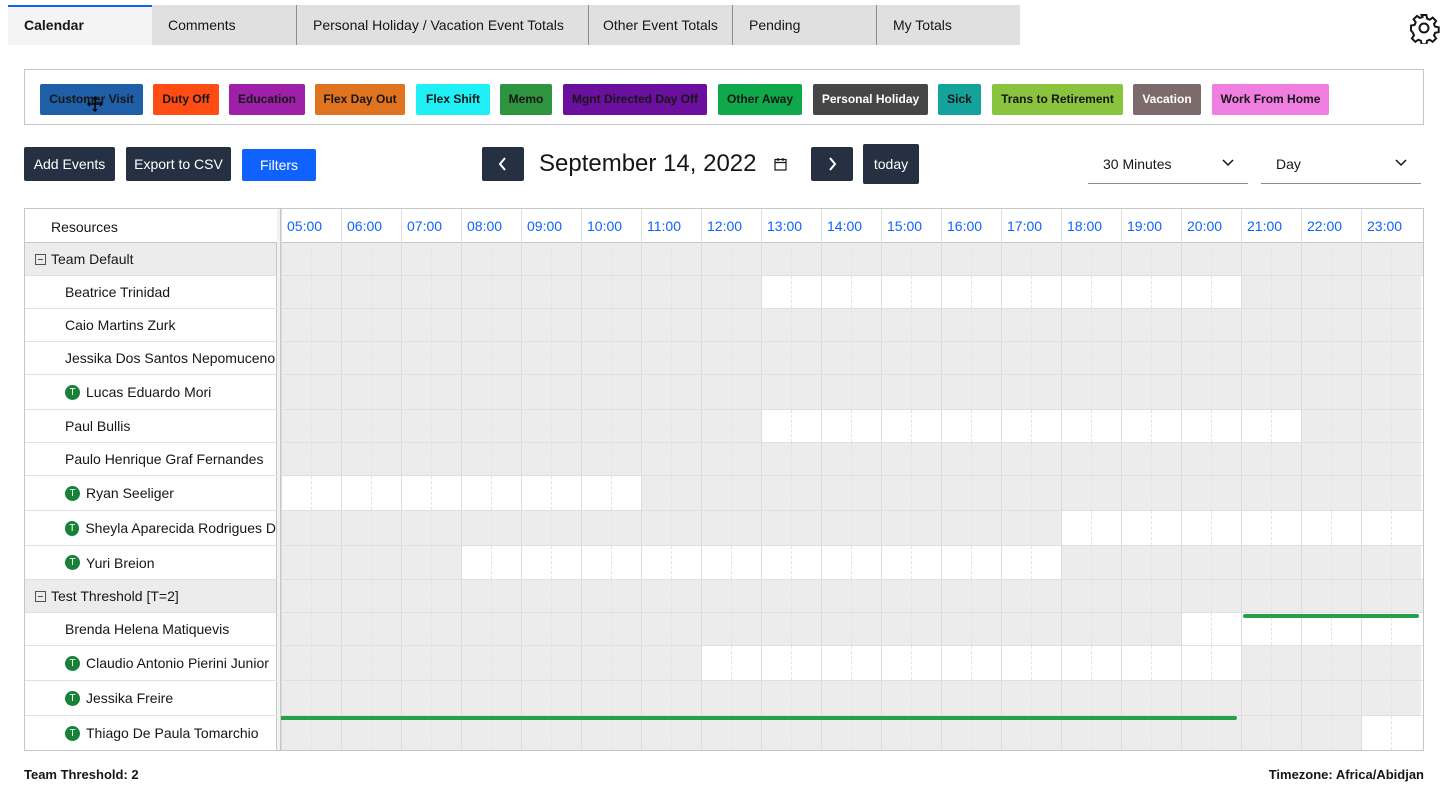 This screenshot has width=1449, height=794. I want to click on tab-my-totals: My Totals, so click(948, 25).